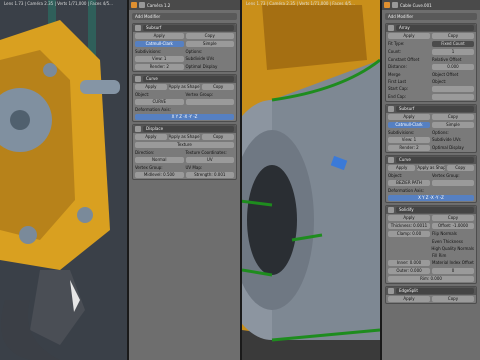 The image size is (480, 360). Describe the element at coordinates (453, 52) in the screenshot. I see `count-field: 1` at that location.